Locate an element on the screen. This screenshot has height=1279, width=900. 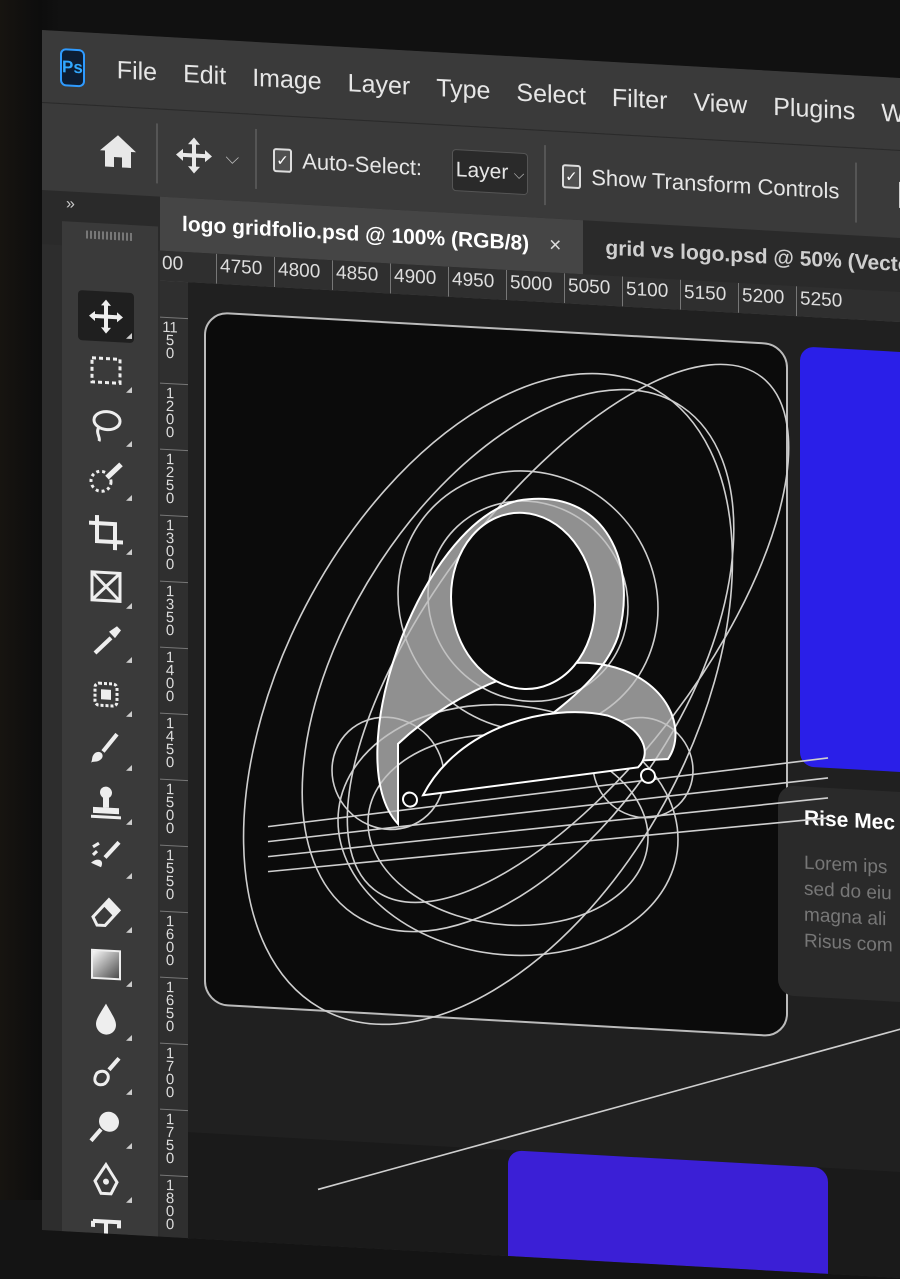
eraser-tool is located at coordinates (106, 910).